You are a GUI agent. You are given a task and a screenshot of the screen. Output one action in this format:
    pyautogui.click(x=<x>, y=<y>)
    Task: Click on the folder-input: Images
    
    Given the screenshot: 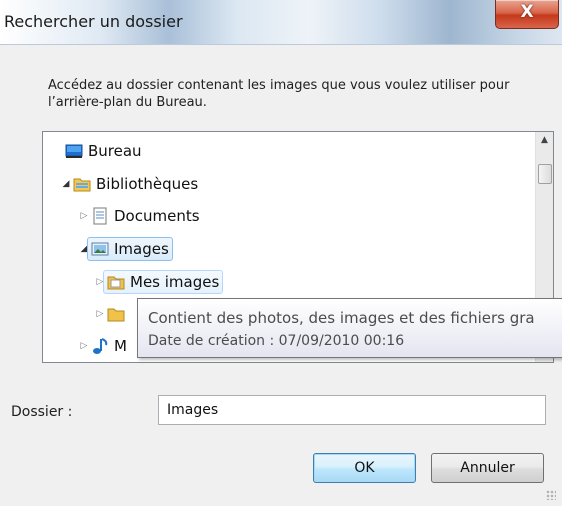 What is the action you would take?
    pyautogui.click(x=352, y=410)
    